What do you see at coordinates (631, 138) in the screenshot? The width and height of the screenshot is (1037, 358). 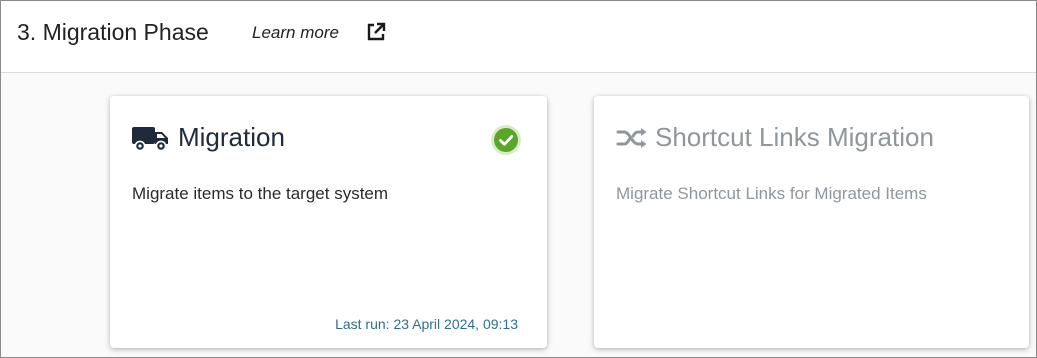 I see `shuffle-icon` at bounding box center [631, 138].